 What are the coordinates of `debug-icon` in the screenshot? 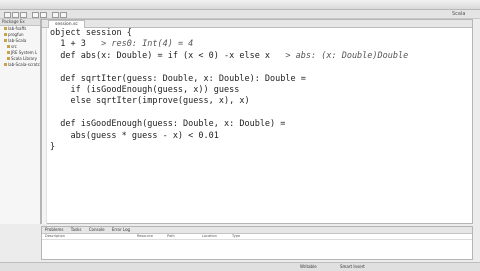 It's located at (43, 15).